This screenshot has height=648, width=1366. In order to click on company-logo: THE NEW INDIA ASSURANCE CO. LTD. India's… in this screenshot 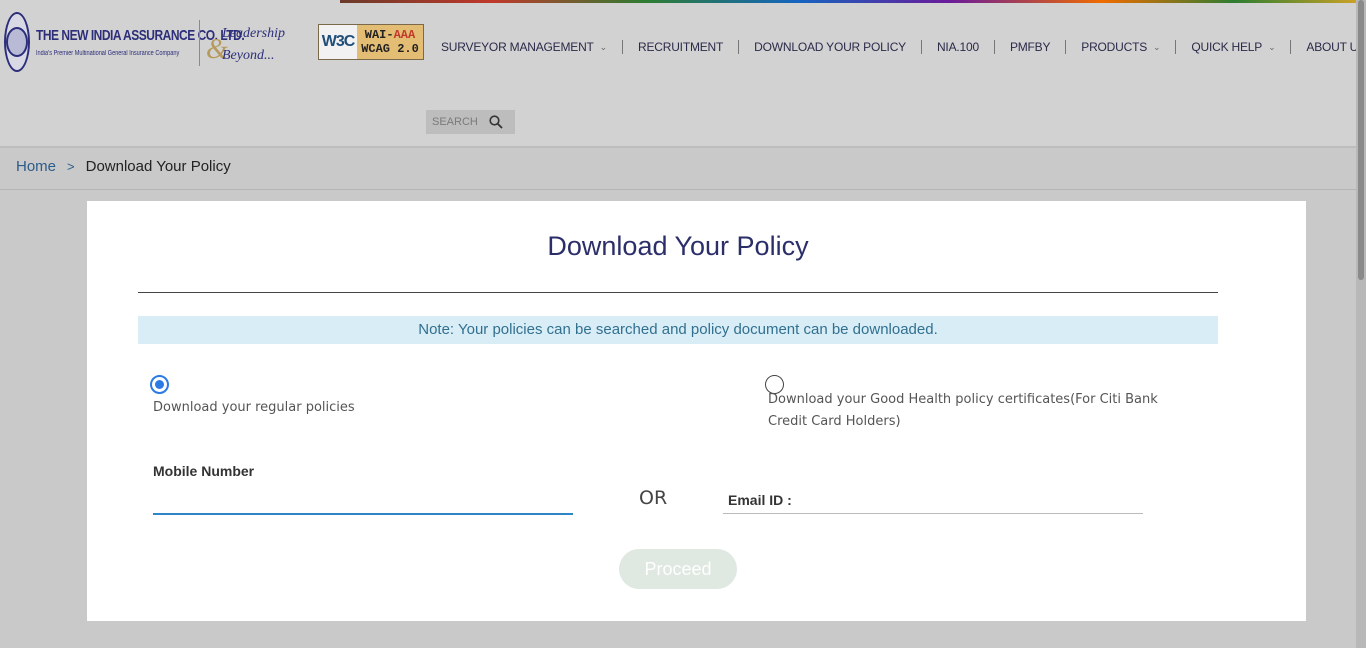, I will do `click(124, 42)`.